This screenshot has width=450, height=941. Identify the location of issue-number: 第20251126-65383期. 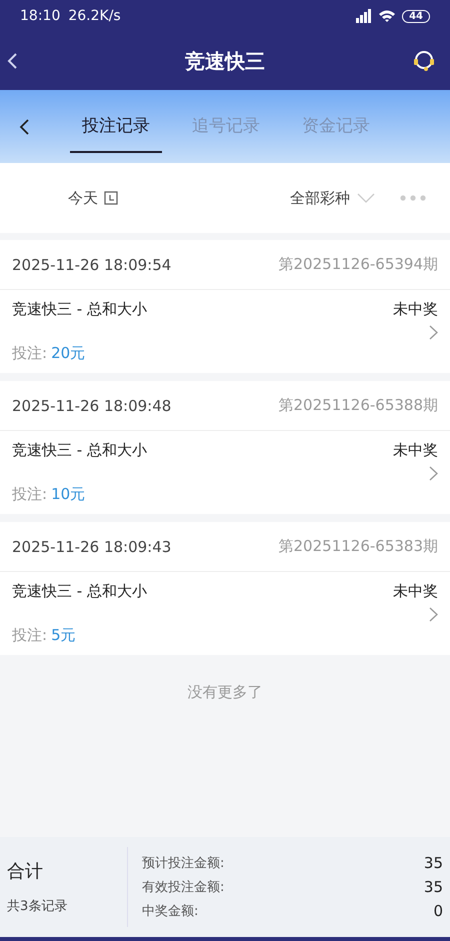
(358, 546).